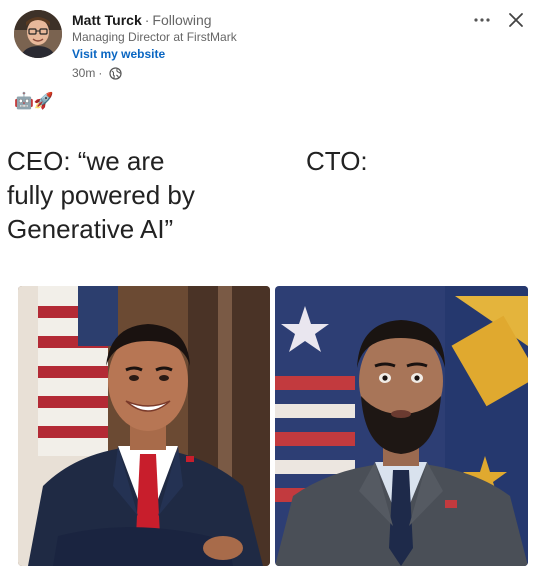 This screenshot has height=578, width=544. Describe the element at coordinates (337, 161) in the screenshot. I see `meme-caption-cto: CTO:` at that location.